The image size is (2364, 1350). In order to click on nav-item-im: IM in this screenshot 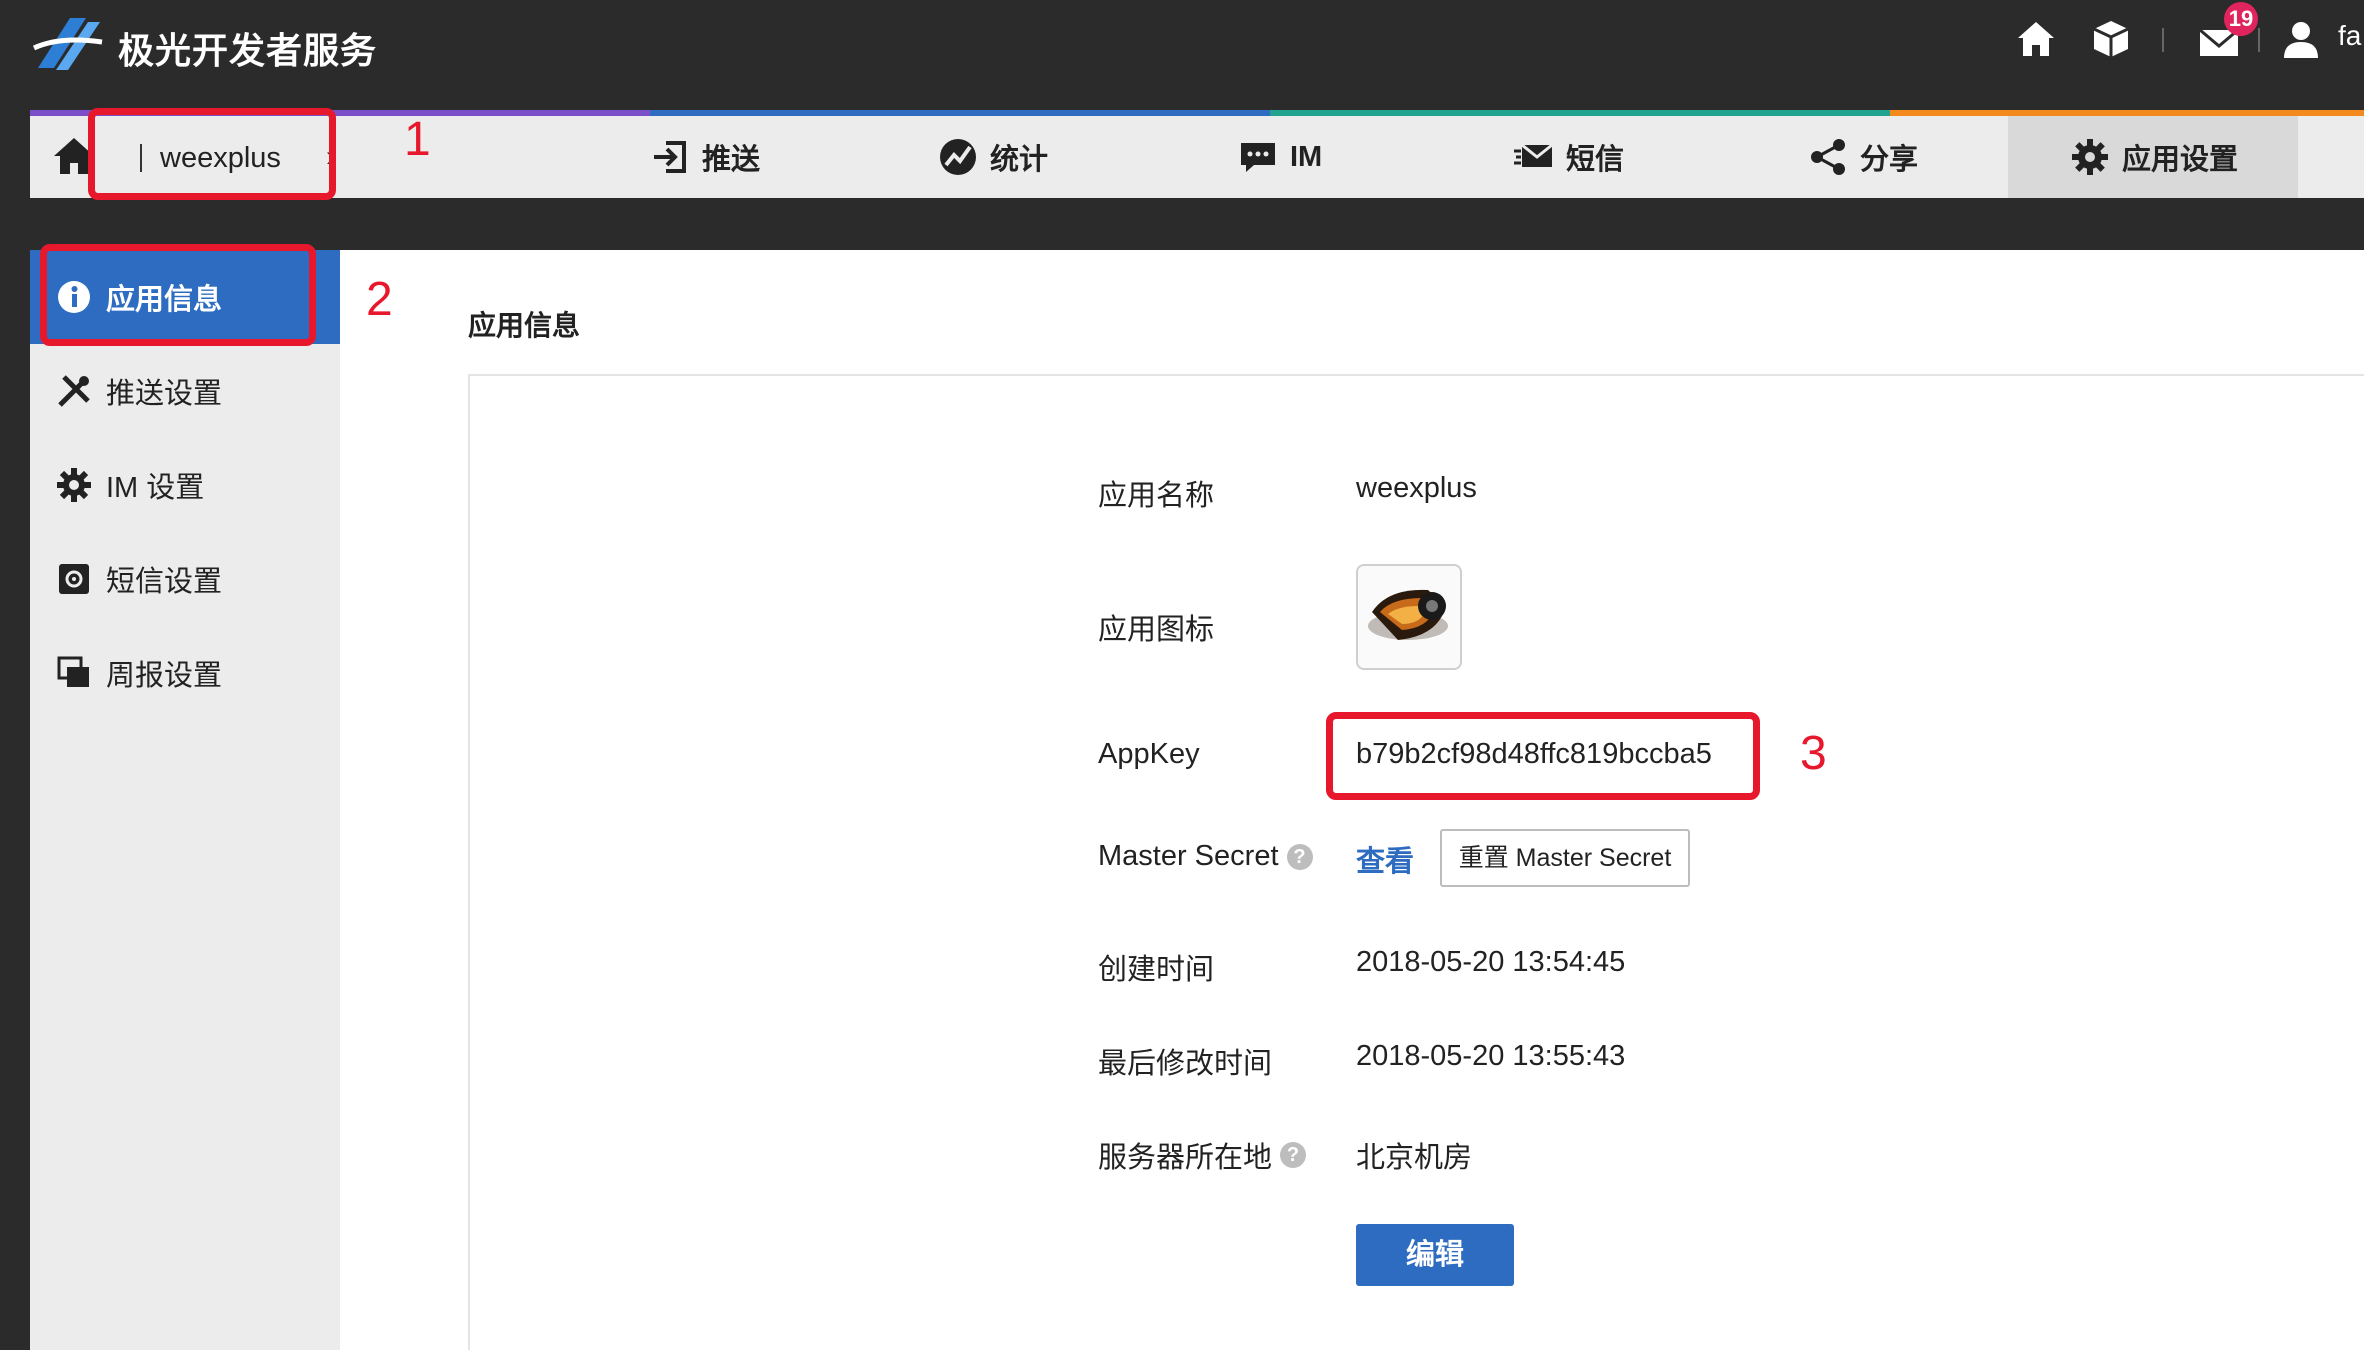, I will do `click(1280, 157)`.